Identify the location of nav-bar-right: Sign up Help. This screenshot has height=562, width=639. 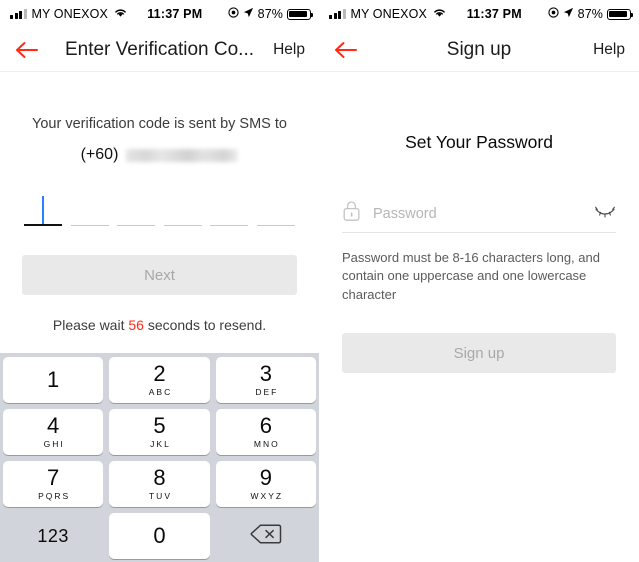
(479, 50).